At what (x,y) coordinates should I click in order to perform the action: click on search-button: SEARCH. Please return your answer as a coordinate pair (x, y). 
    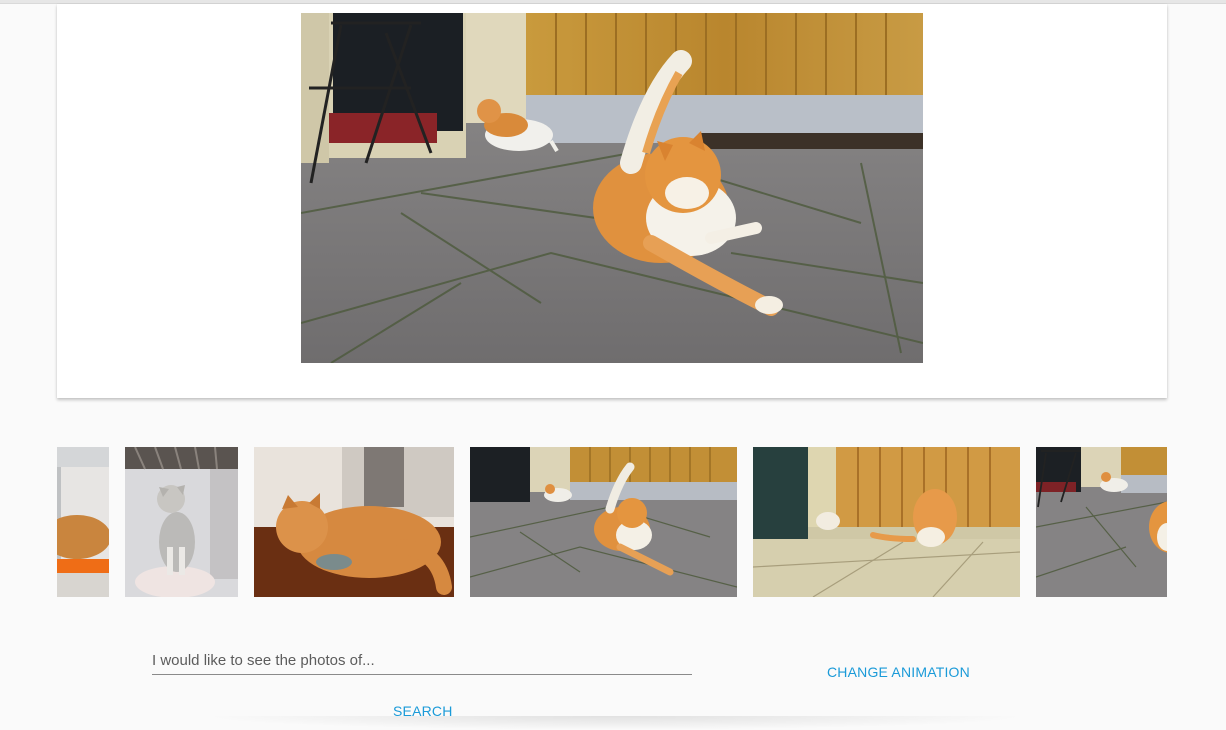
    Looking at the image, I should click on (423, 711).